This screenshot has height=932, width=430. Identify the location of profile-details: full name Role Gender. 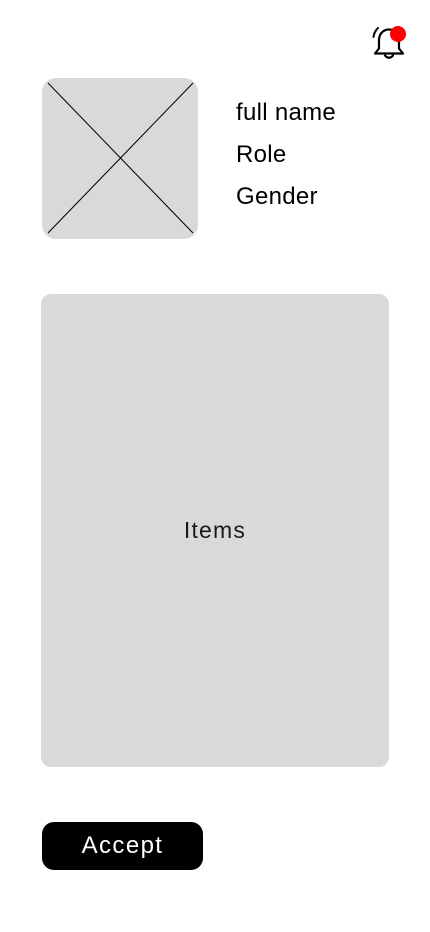
(326, 155).